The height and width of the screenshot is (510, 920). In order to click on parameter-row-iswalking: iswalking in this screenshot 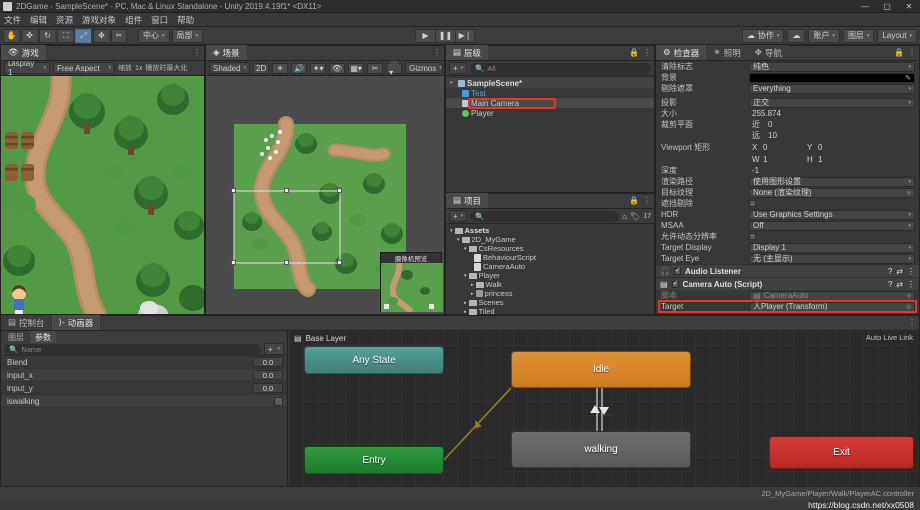, I will do `click(144, 401)`.